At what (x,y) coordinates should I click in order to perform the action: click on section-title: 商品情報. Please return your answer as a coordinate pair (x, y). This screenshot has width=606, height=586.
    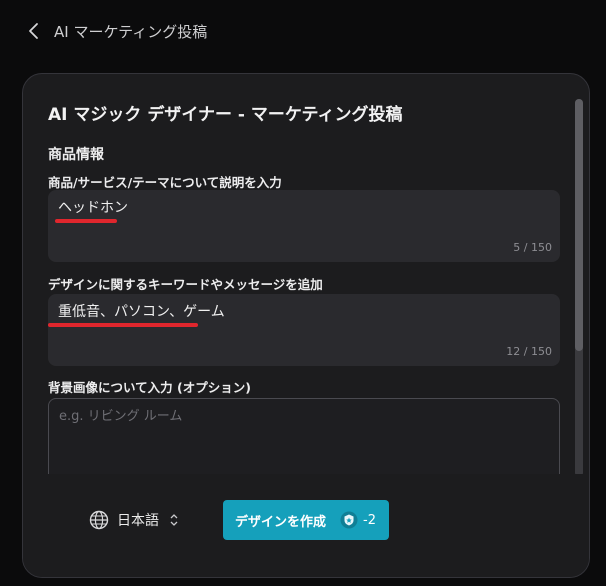
    Looking at the image, I should click on (76, 155).